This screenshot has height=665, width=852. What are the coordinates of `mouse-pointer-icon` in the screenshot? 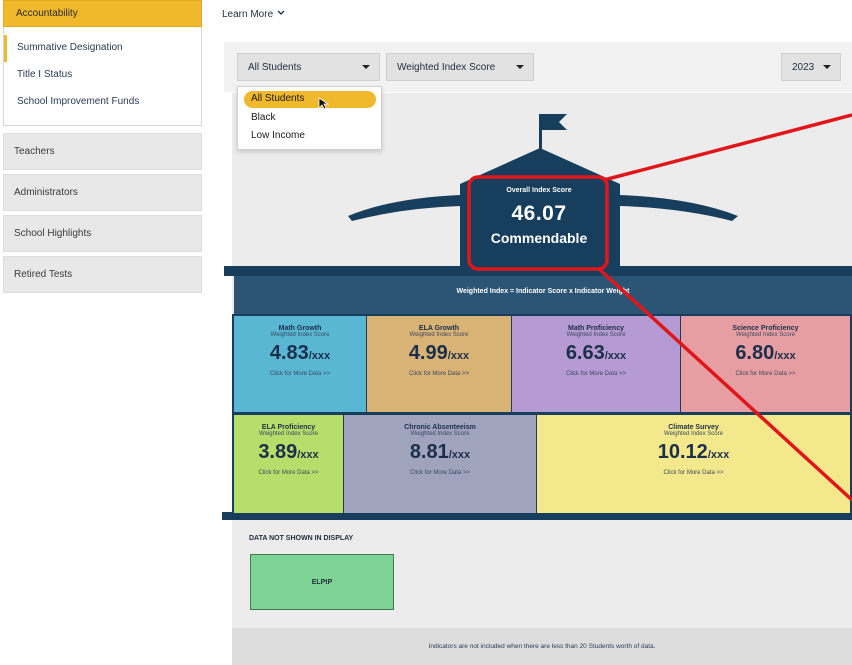 It's located at (324, 103).